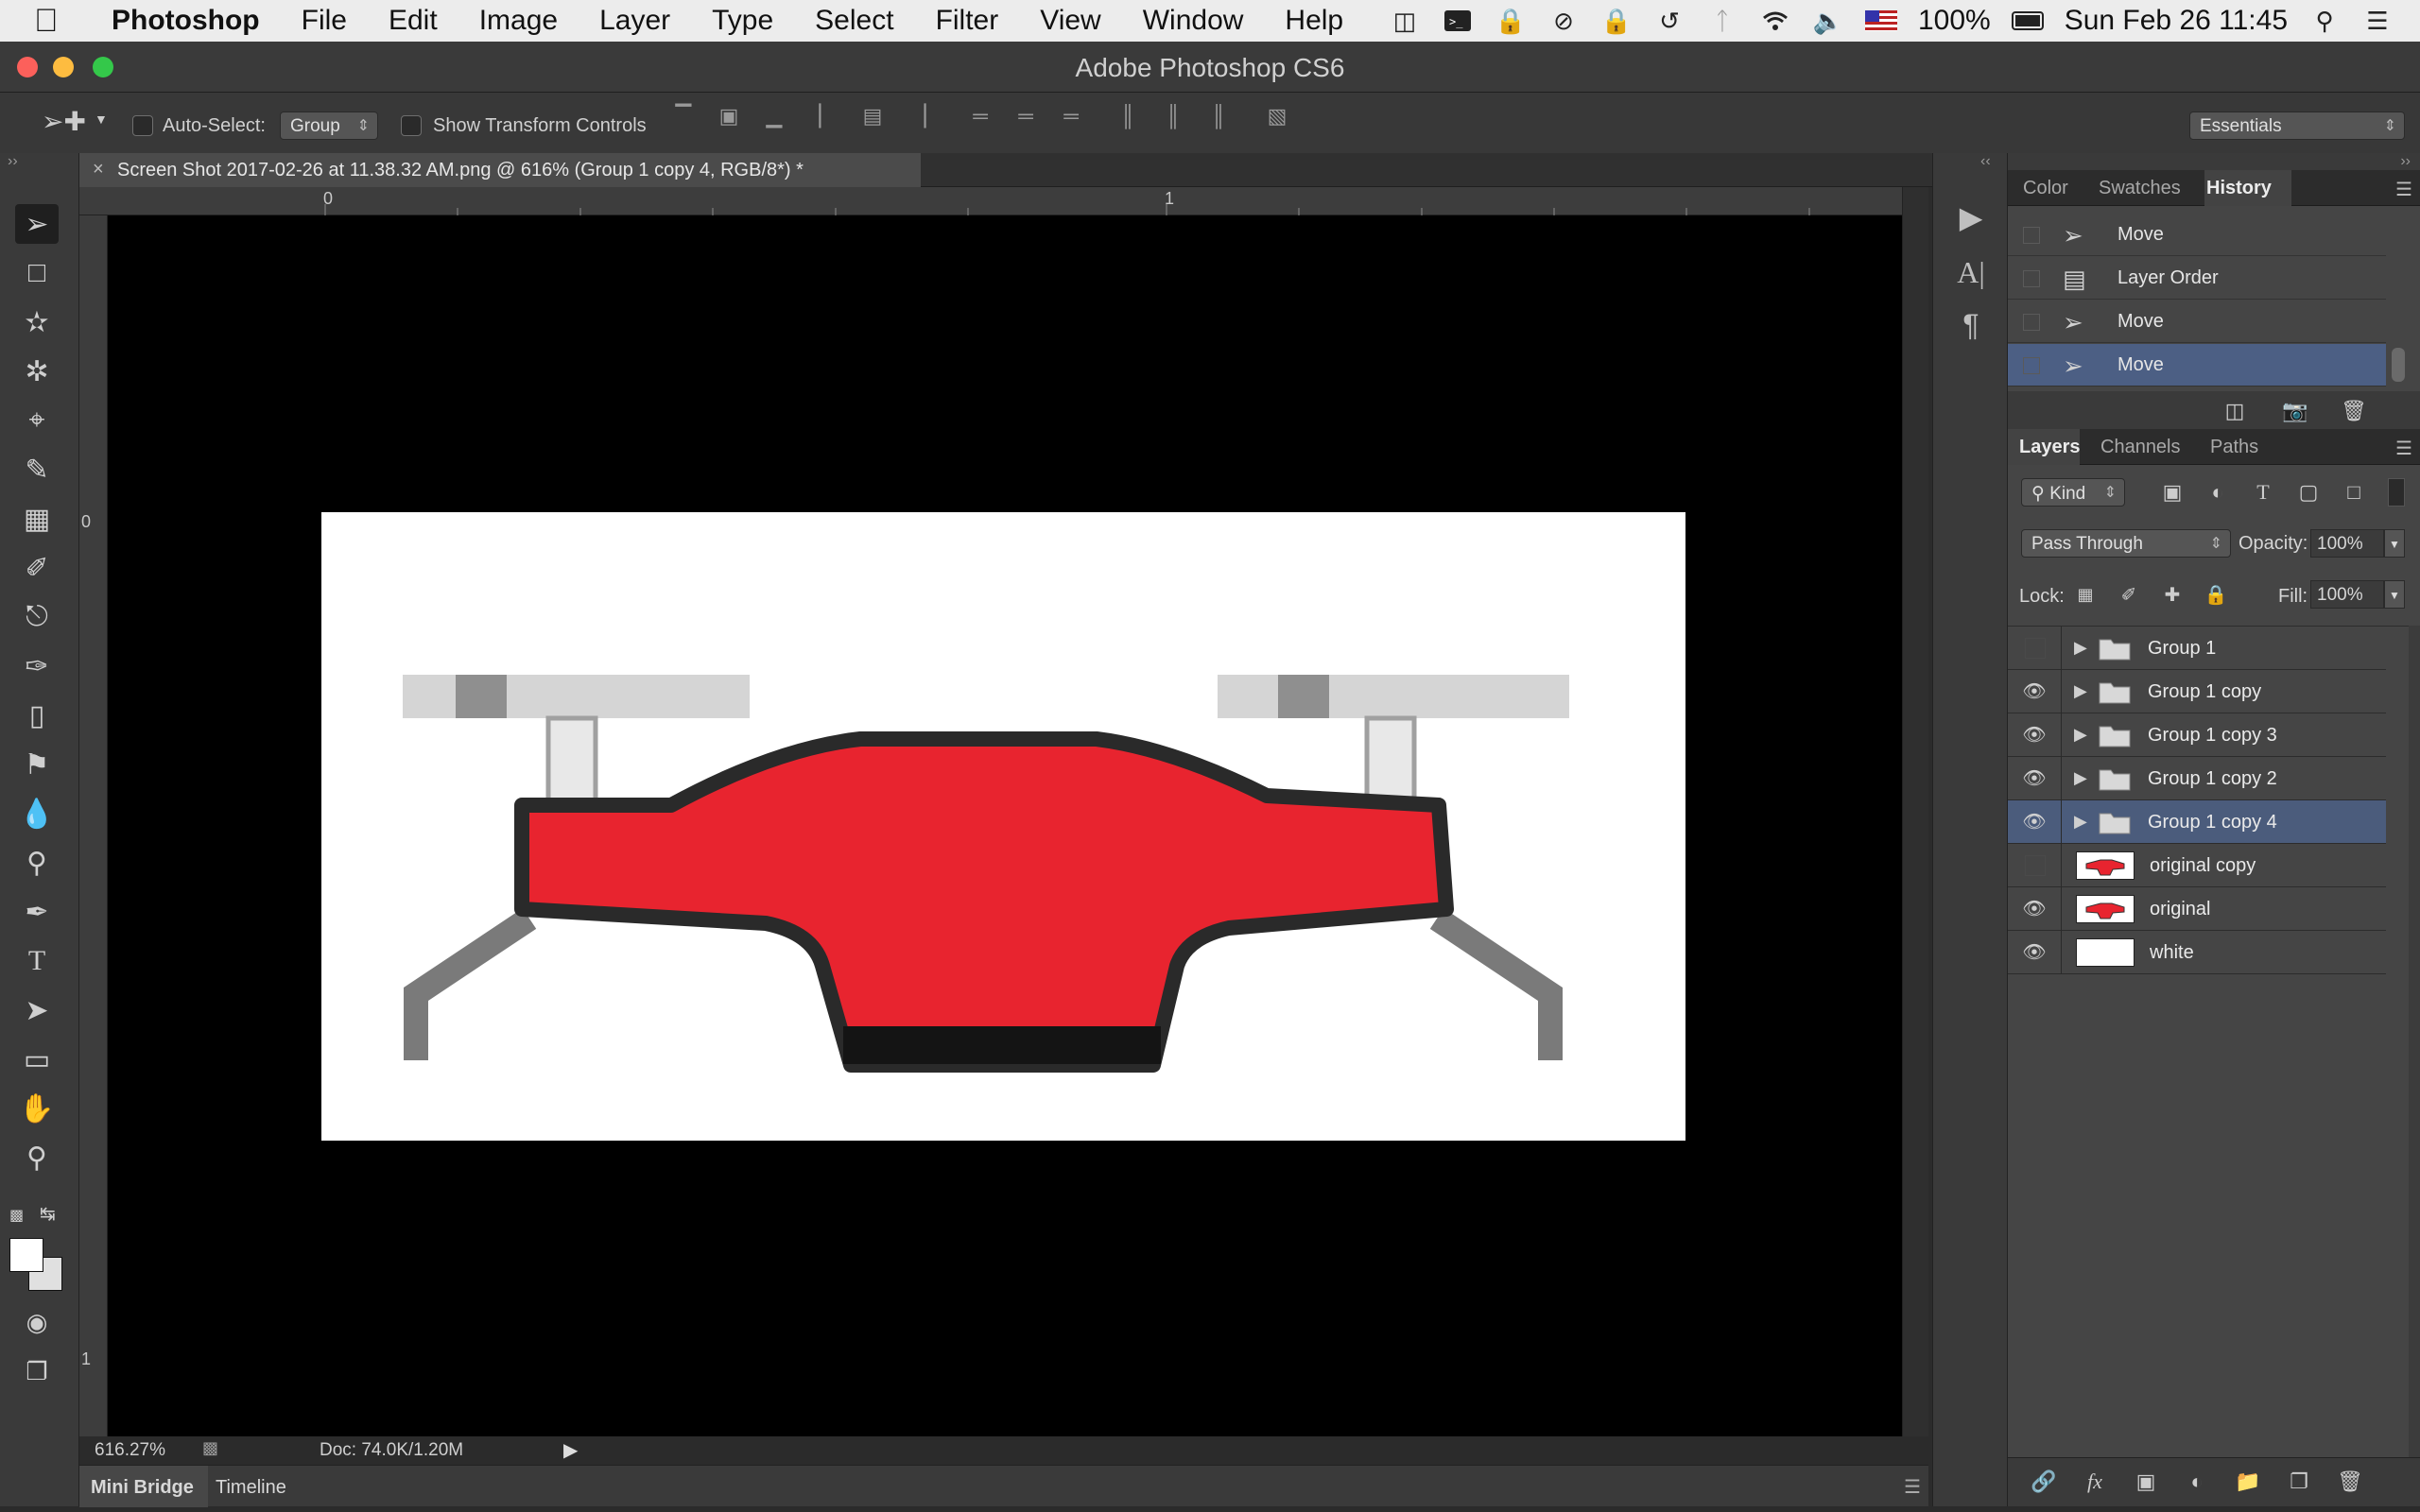 This screenshot has height=1512, width=2420. What do you see at coordinates (37, 813) in the screenshot?
I see `blur-tool-icon: 💧` at bounding box center [37, 813].